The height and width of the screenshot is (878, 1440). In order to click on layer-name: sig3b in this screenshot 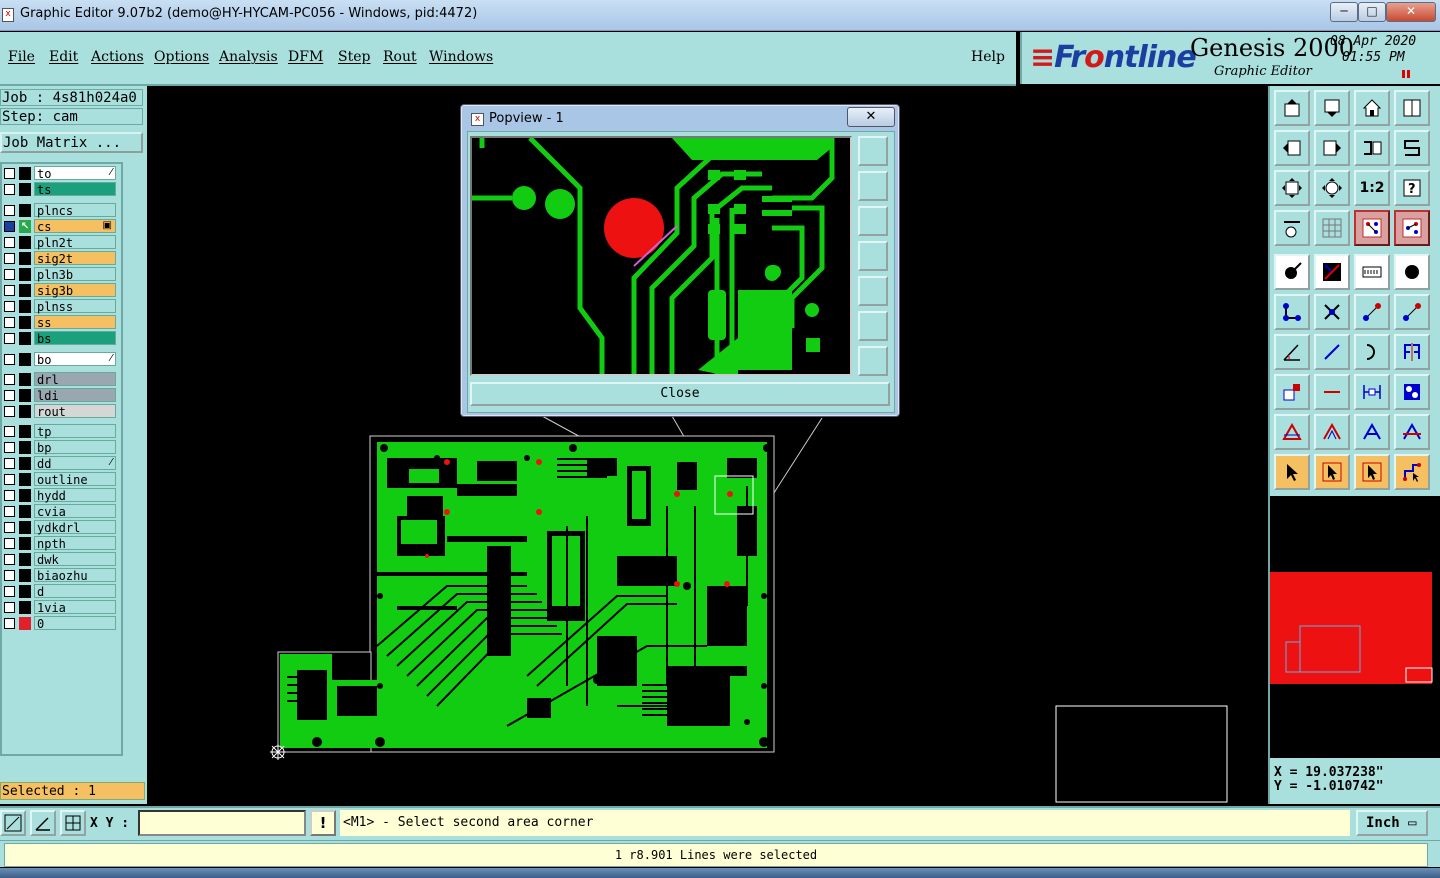, I will do `click(75, 290)`.